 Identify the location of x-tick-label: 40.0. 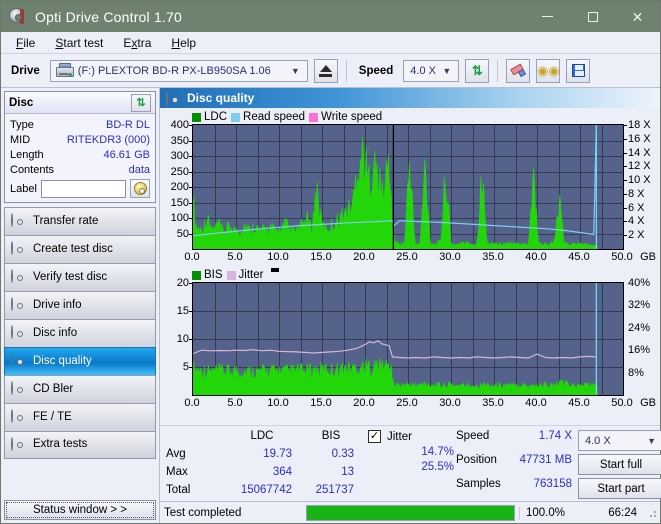
(536, 403).